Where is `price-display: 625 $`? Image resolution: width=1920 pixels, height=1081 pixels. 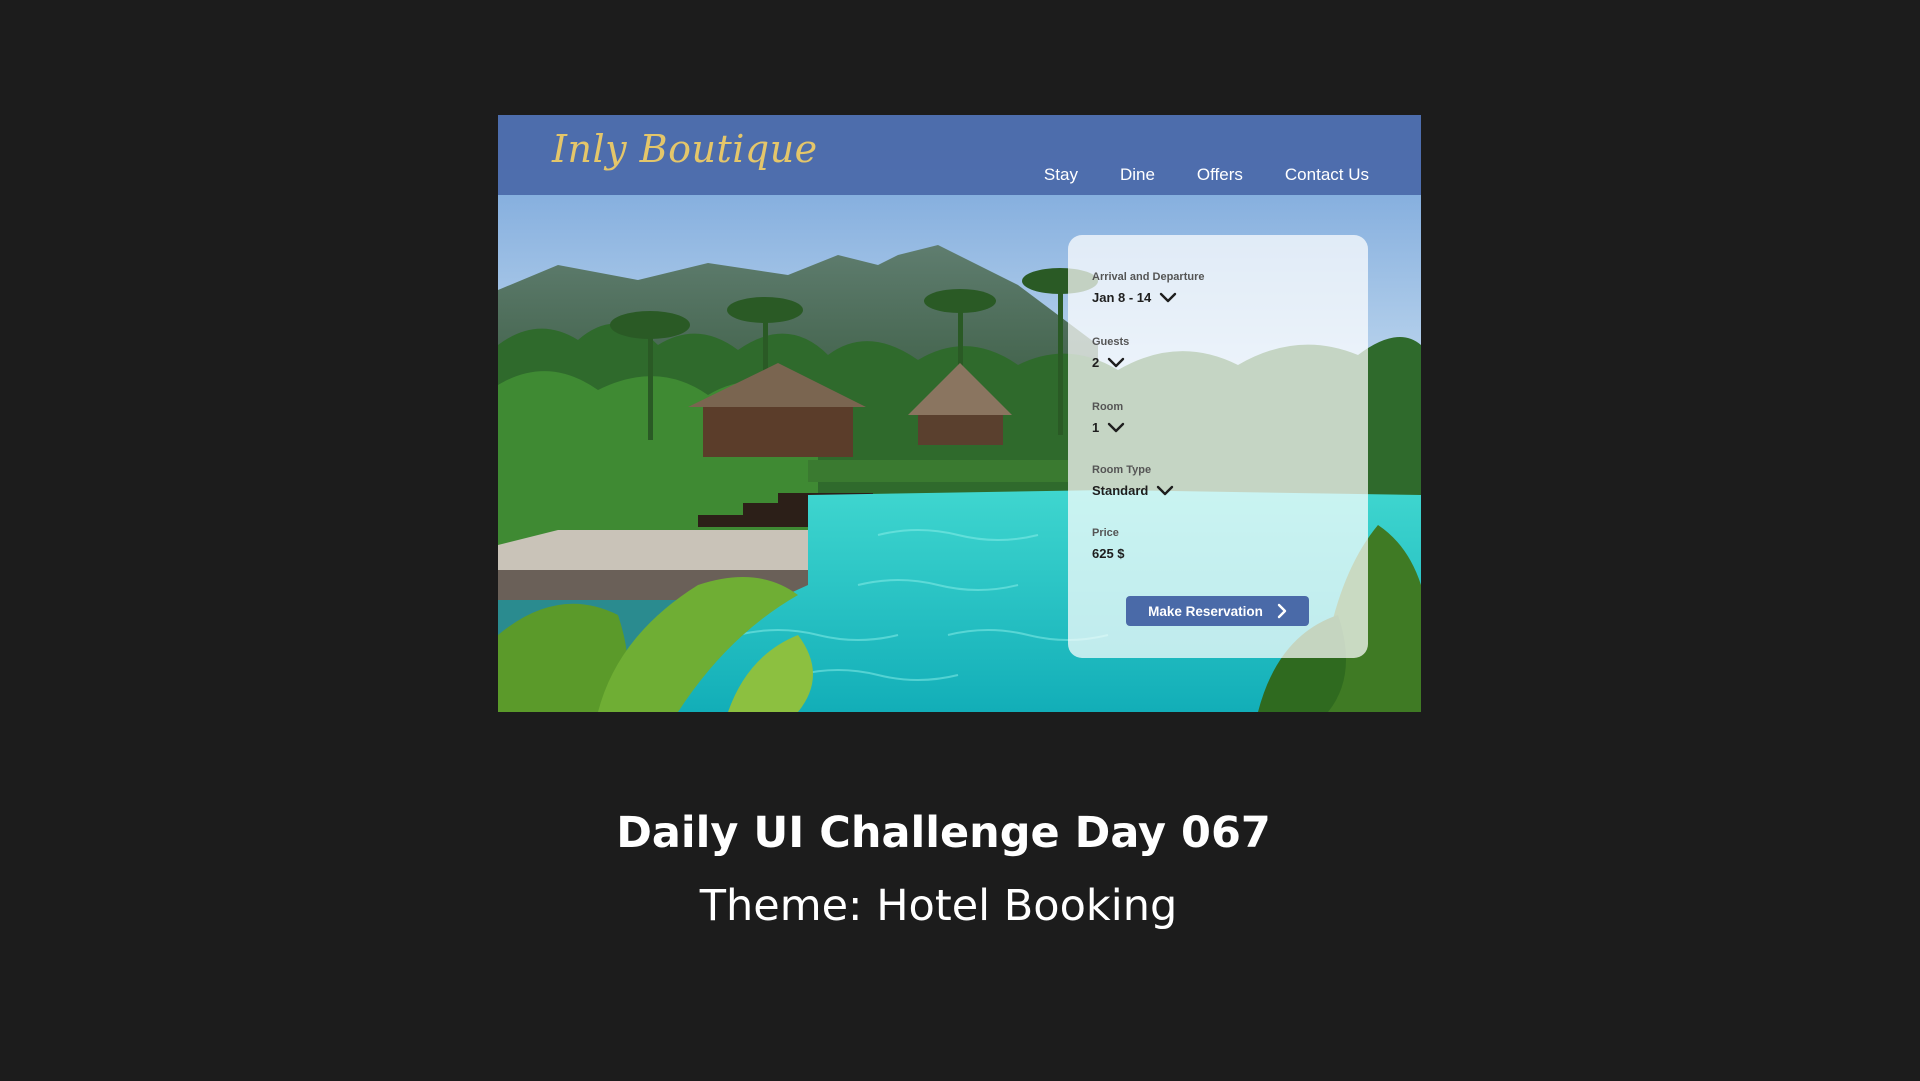 price-display: 625 $ is located at coordinates (1108, 553).